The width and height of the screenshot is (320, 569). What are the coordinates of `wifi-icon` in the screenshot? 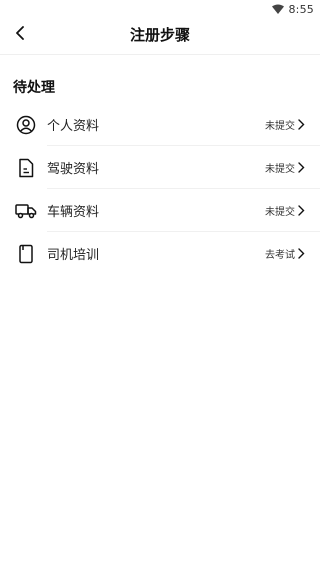 It's located at (278, 9).